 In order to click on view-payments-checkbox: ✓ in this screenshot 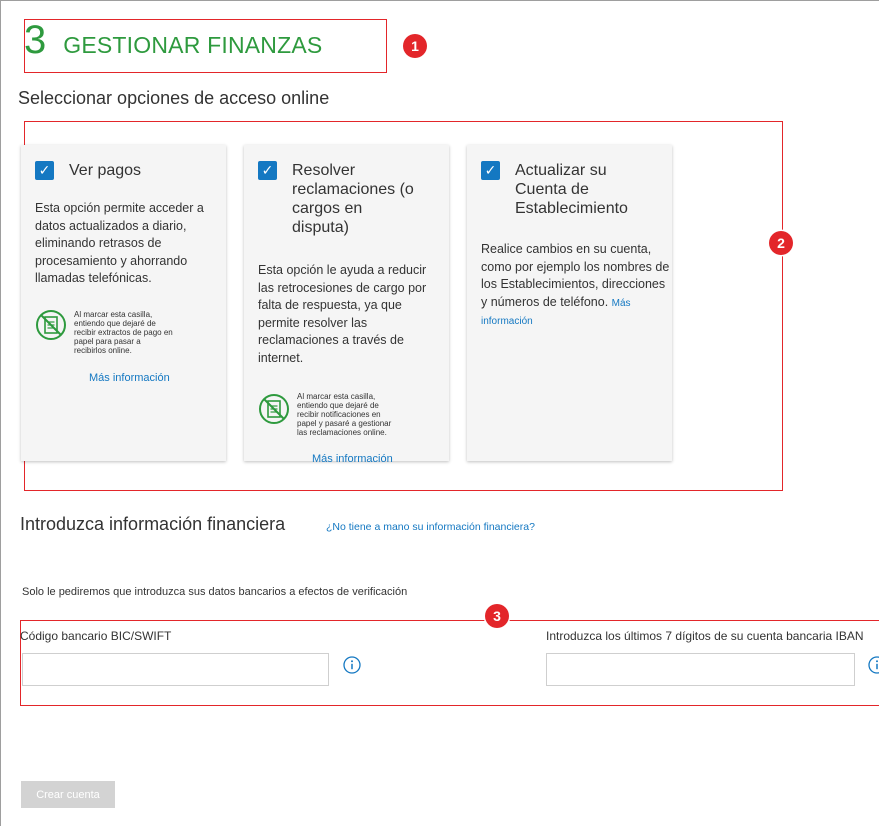, I will do `click(44, 170)`.